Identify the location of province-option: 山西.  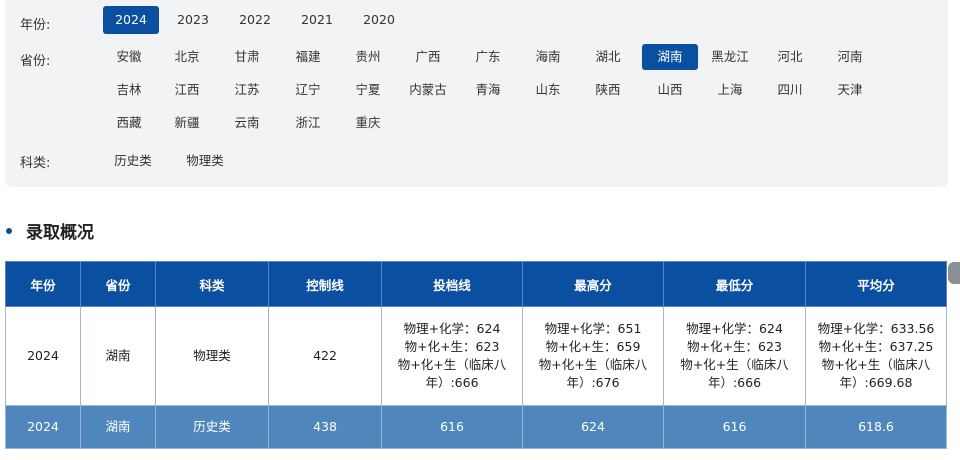
(670, 90).